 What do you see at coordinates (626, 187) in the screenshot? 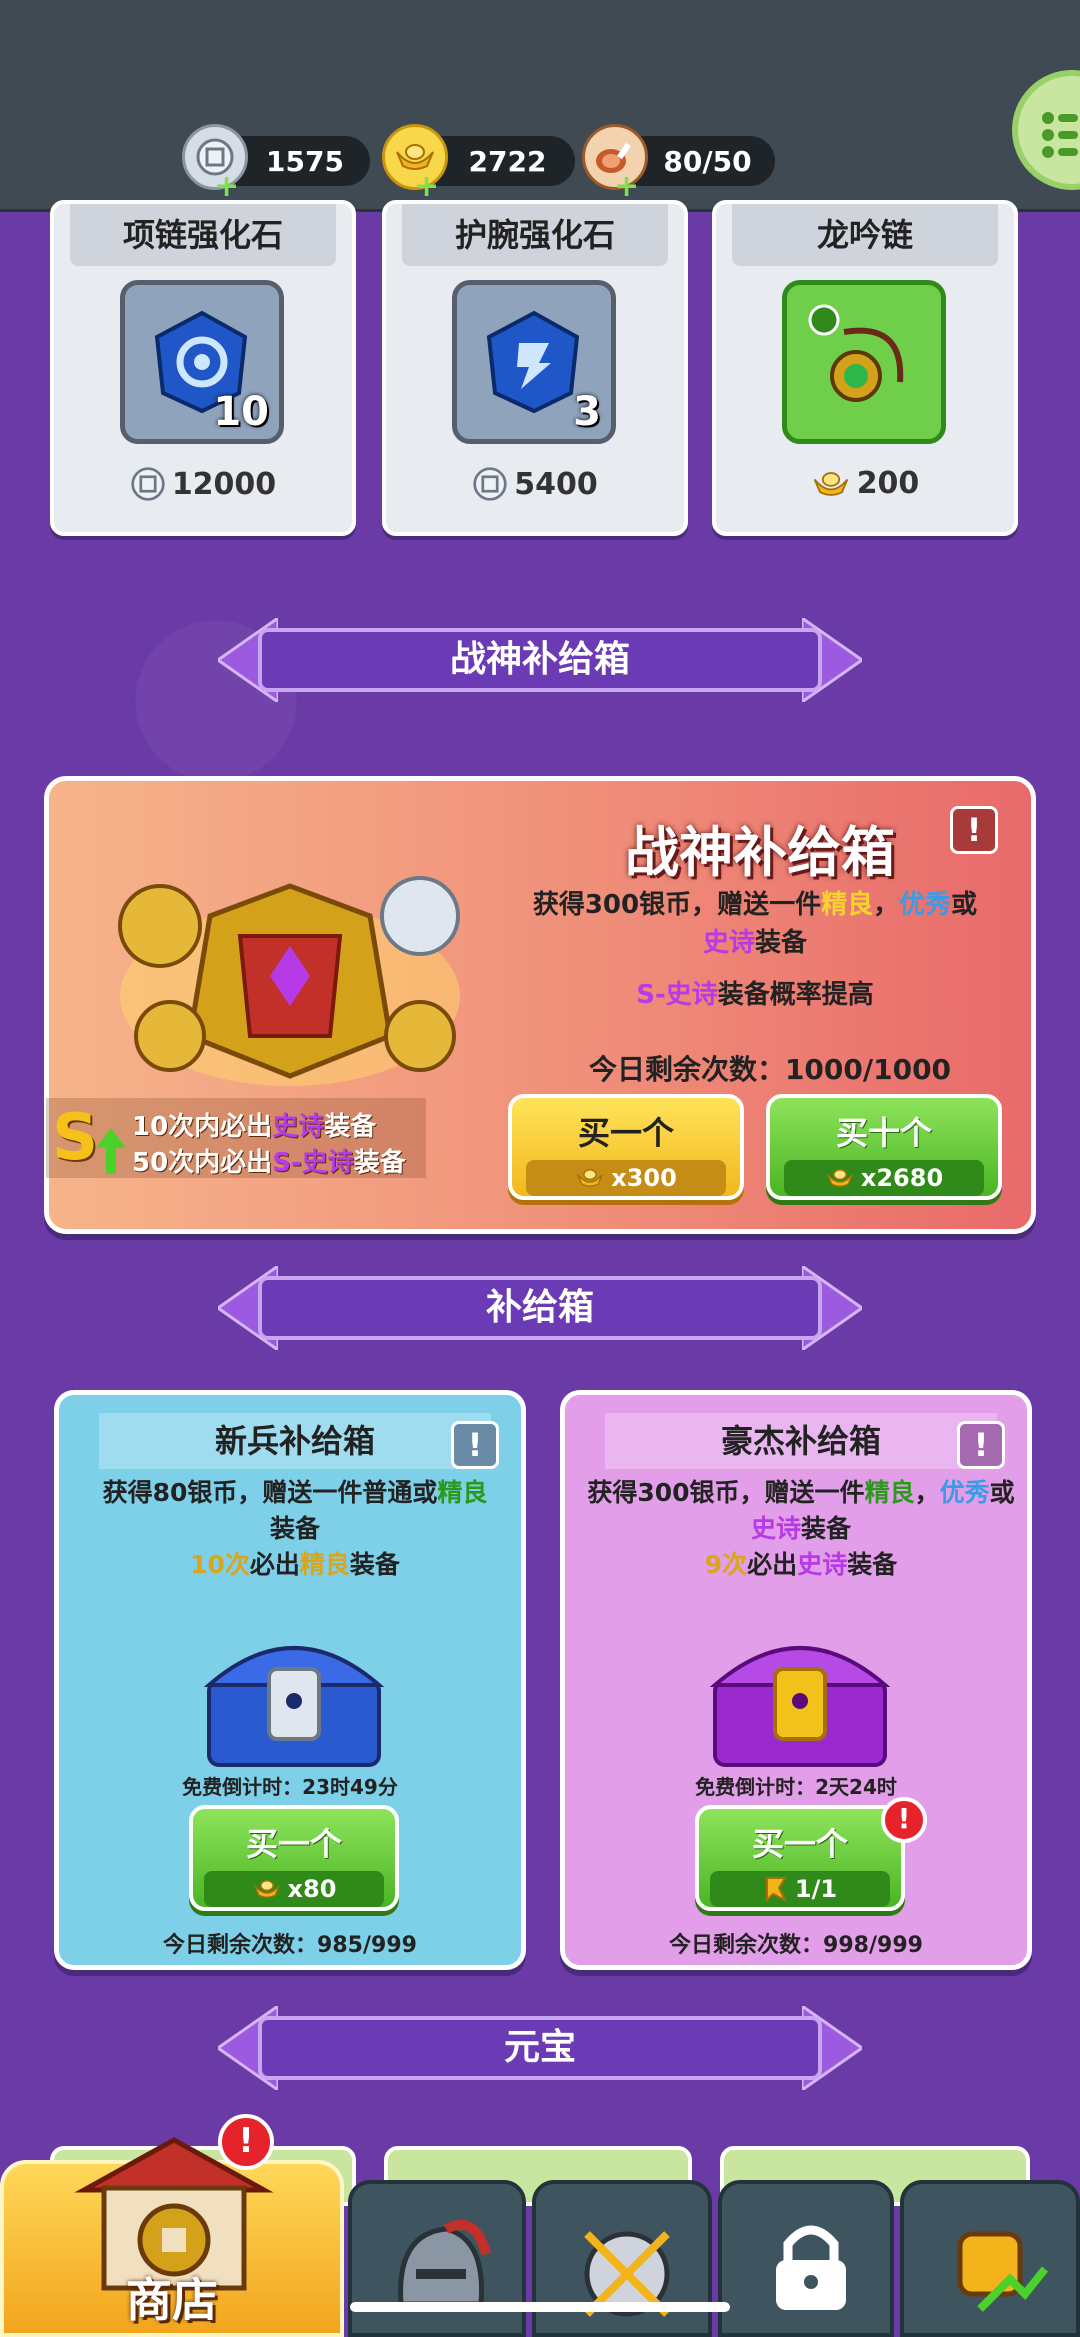
I see `add-stamina-button: +` at bounding box center [626, 187].